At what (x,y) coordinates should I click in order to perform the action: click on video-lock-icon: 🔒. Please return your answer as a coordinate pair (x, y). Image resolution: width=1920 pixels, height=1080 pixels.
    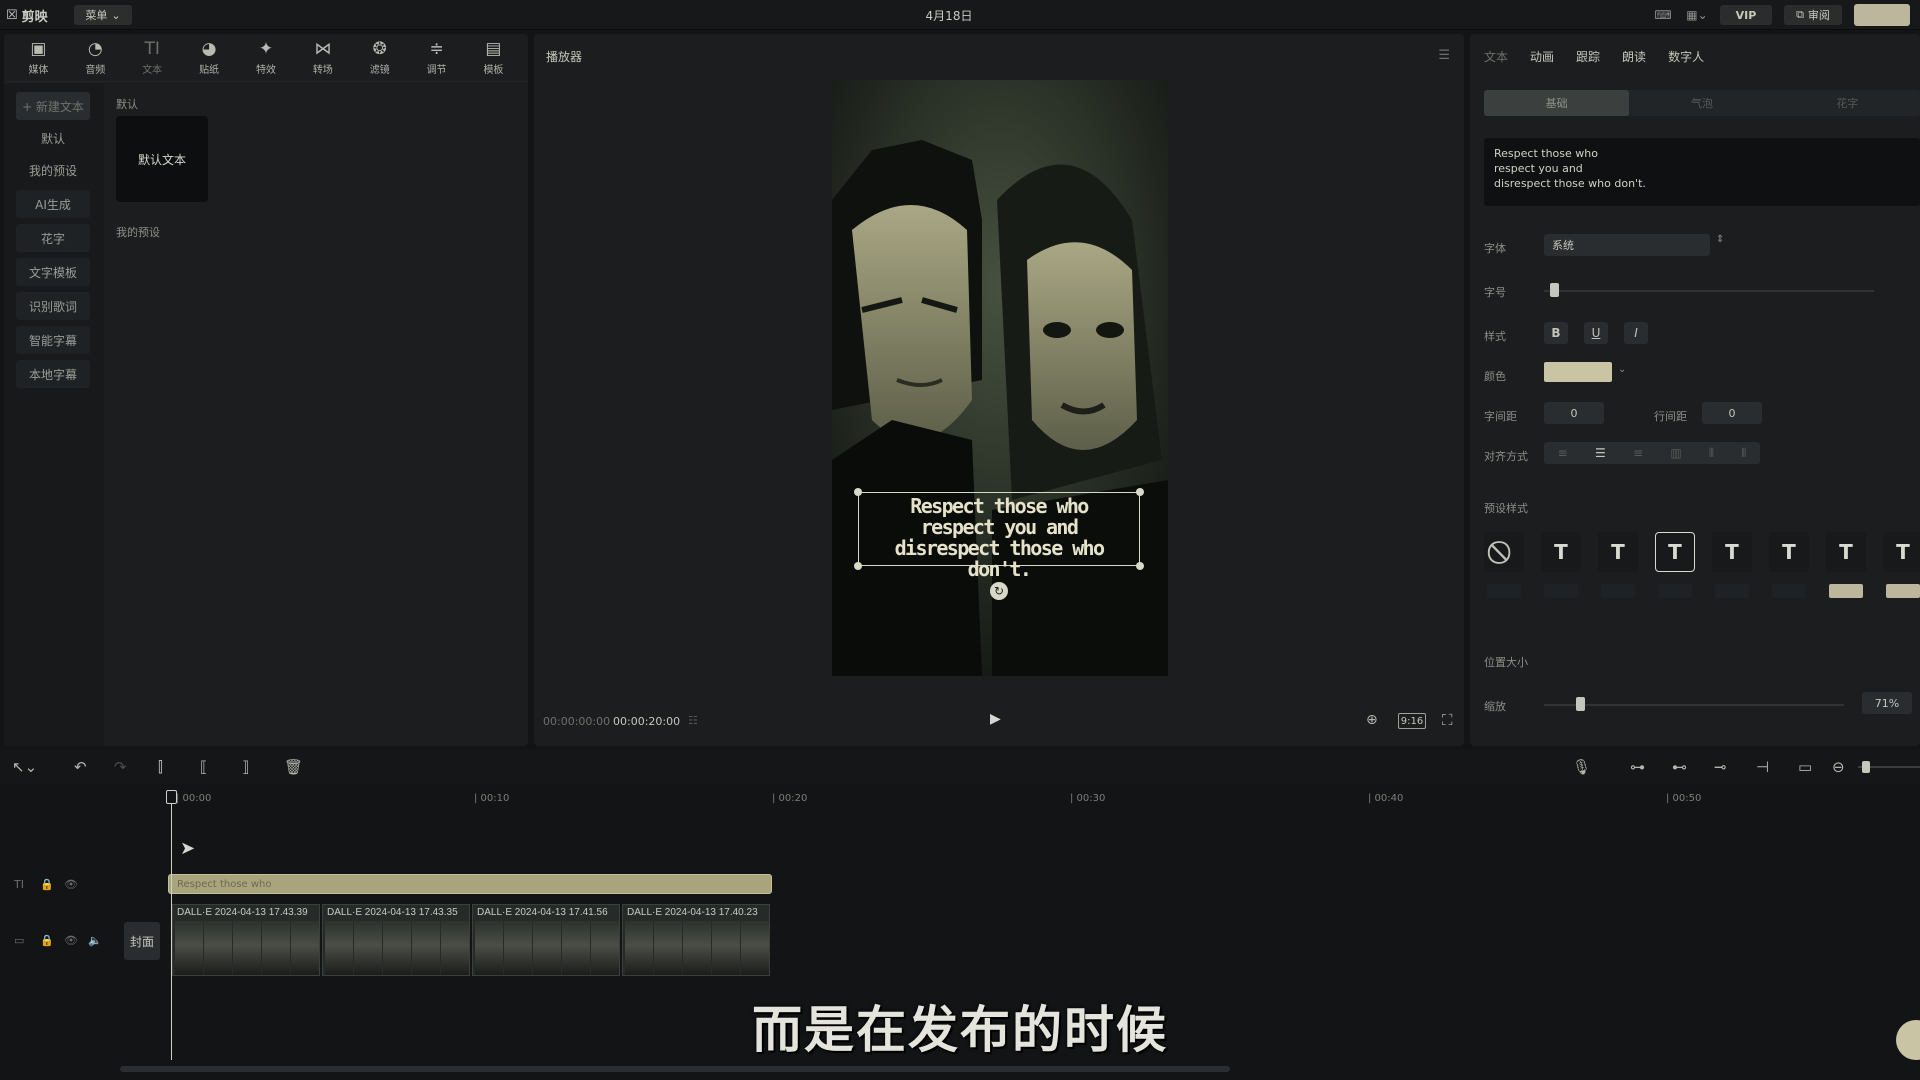
    Looking at the image, I should click on (47, 940).